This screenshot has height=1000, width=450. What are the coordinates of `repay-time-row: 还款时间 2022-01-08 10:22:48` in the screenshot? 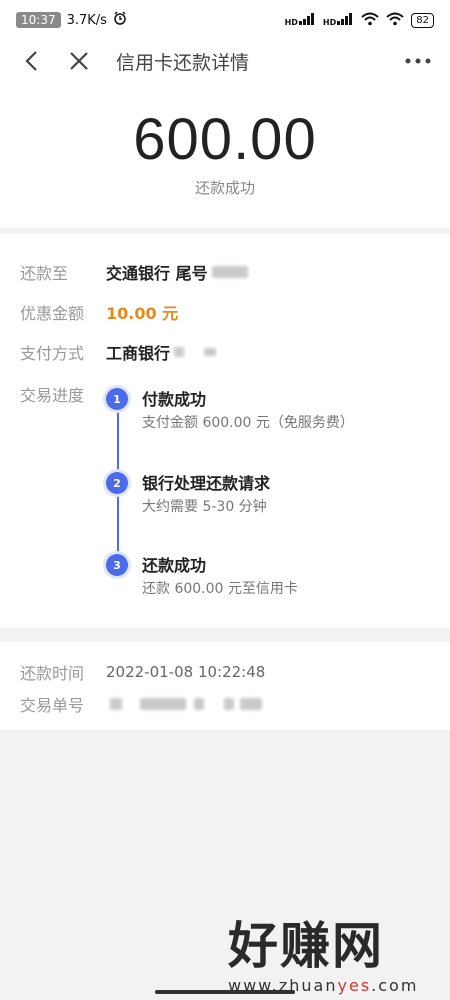 It's located at (142, 672).